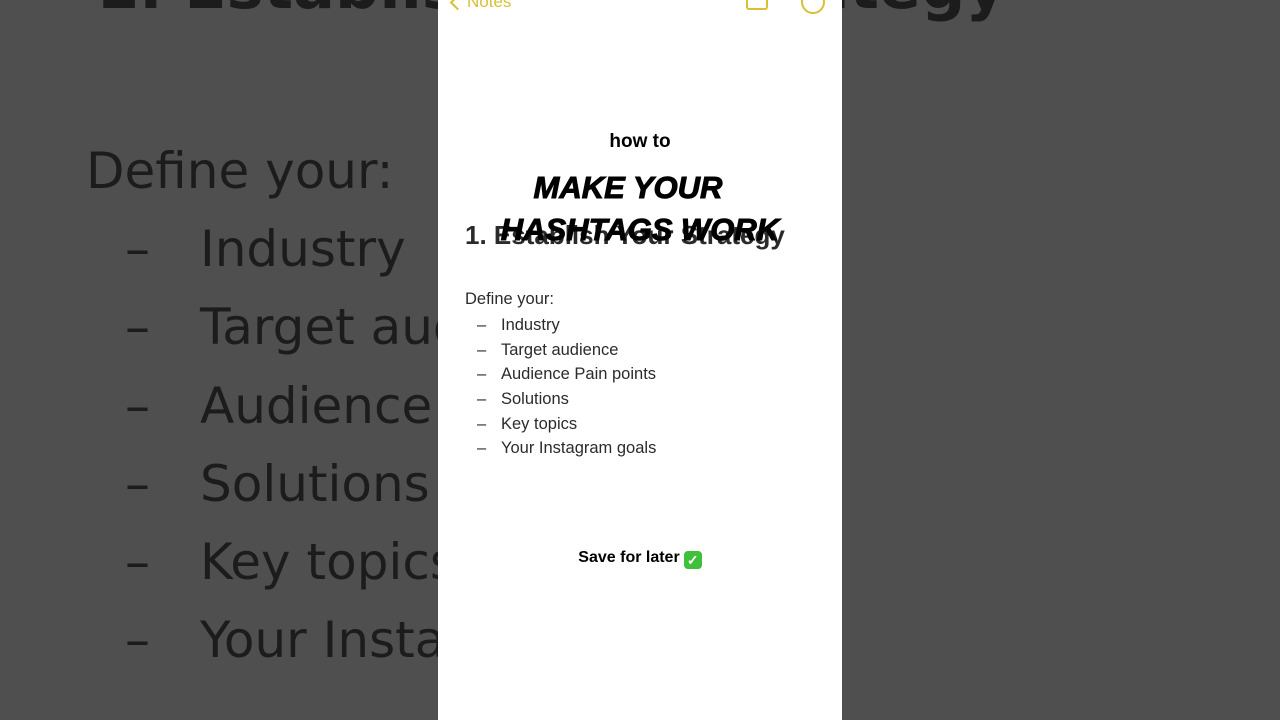 The width and height of the screenshot is (1280, 720). I want to click on list-item: – Key topics, so click(566, 426).